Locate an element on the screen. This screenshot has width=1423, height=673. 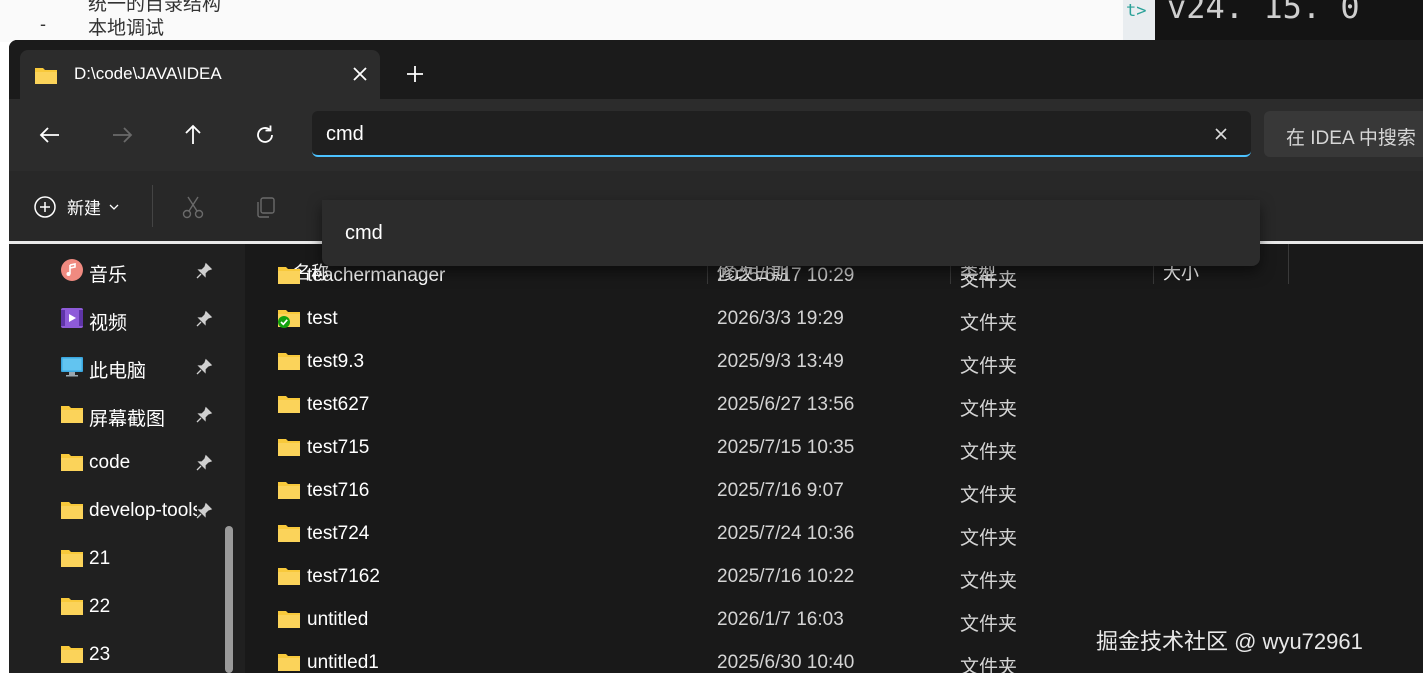
file-name: test715 is located at coordinates (338, 447).